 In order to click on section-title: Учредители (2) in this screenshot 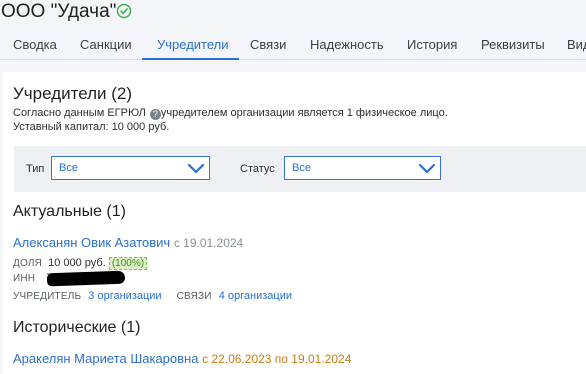, I will do `click(73, 93)`.